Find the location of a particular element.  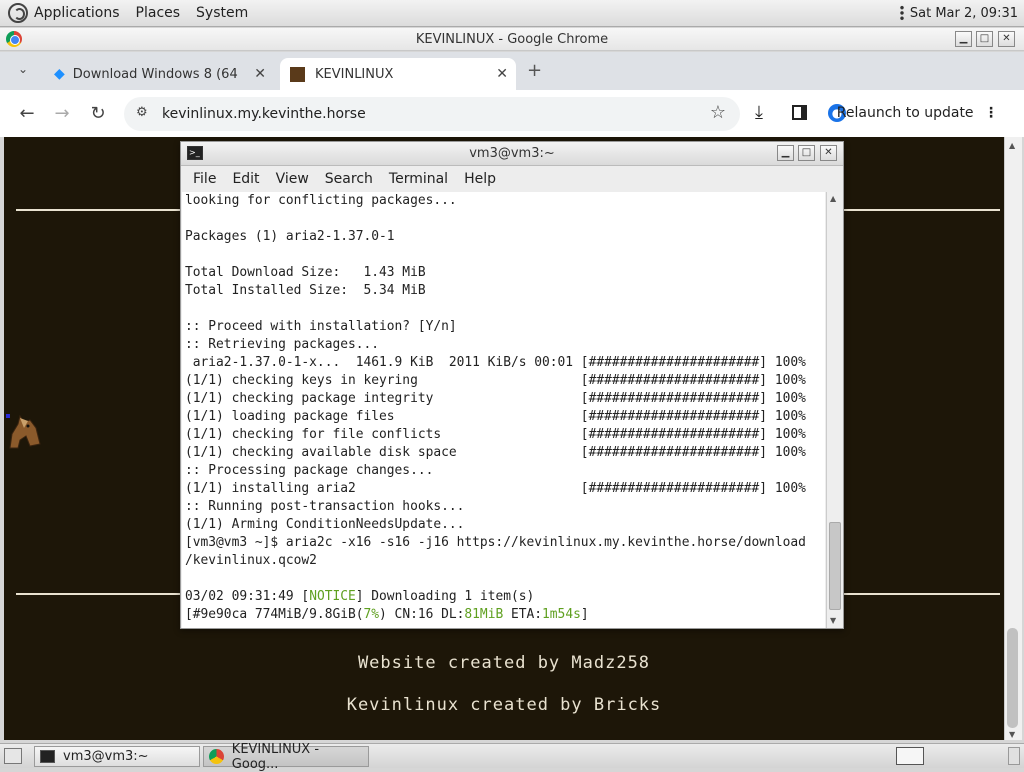

horse-favicon-icon is located at coordinates (297, 74).